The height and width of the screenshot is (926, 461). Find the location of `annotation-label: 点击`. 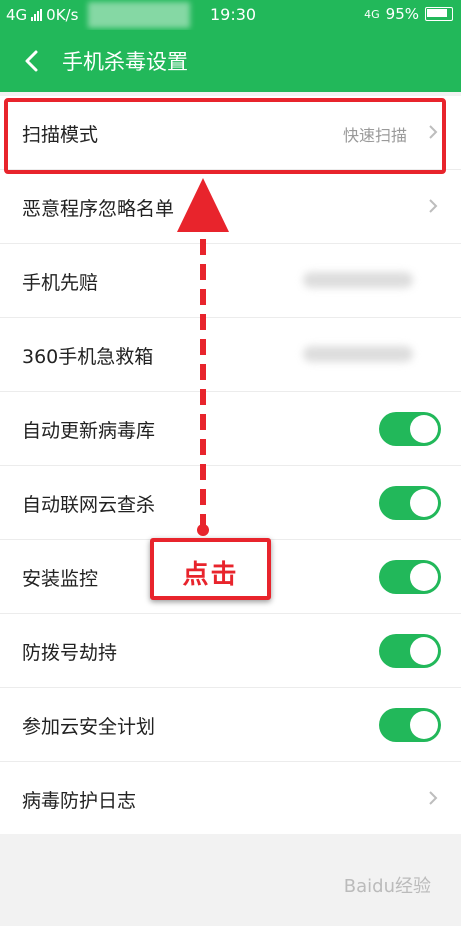

annotation-label: 点击 is located at coordinates (210, 569).